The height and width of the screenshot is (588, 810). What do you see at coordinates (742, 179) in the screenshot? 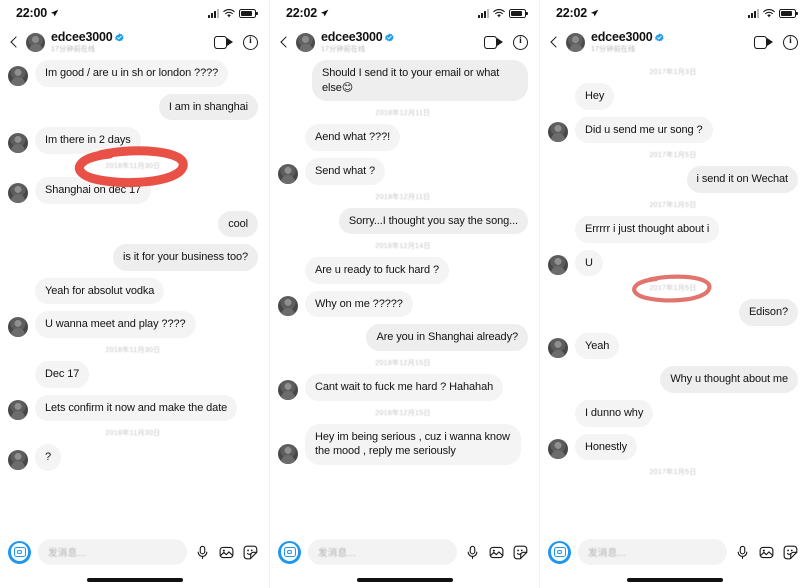
I see `message-bubble: i send it on Wechat` at bounding box center [742, 179].